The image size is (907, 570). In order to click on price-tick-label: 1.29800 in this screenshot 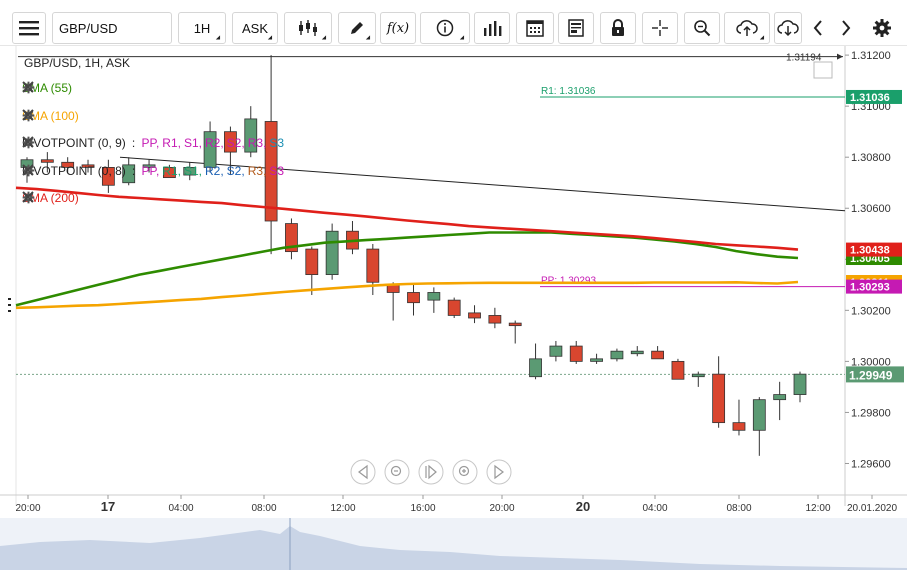, I will do `click(871, 413)`.